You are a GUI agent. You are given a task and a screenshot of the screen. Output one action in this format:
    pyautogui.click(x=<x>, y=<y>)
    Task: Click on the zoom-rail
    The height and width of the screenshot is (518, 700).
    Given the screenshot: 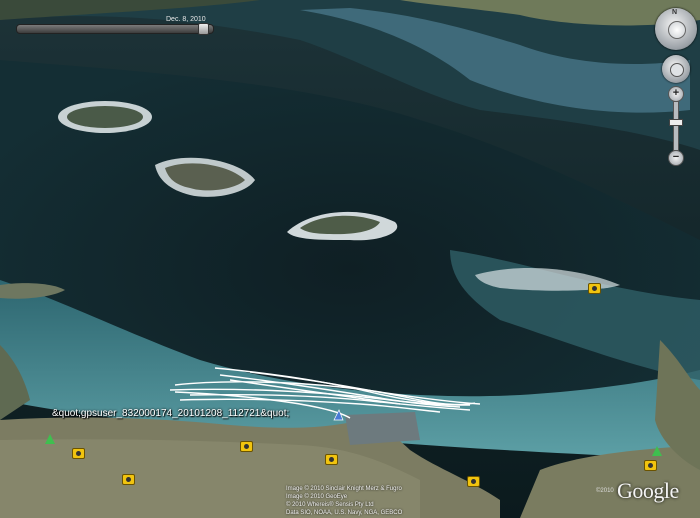 What is the action you would take?
    pyautogui.click(x=676, y=126)
    